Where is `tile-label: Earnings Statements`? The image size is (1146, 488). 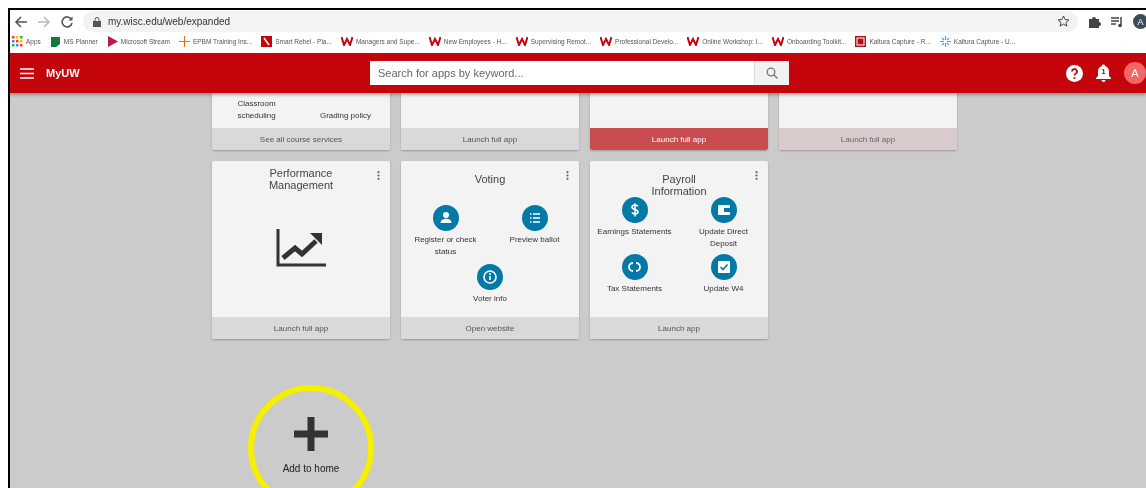 tile-label: Earnings Statements is located at coordinates (634, 232).